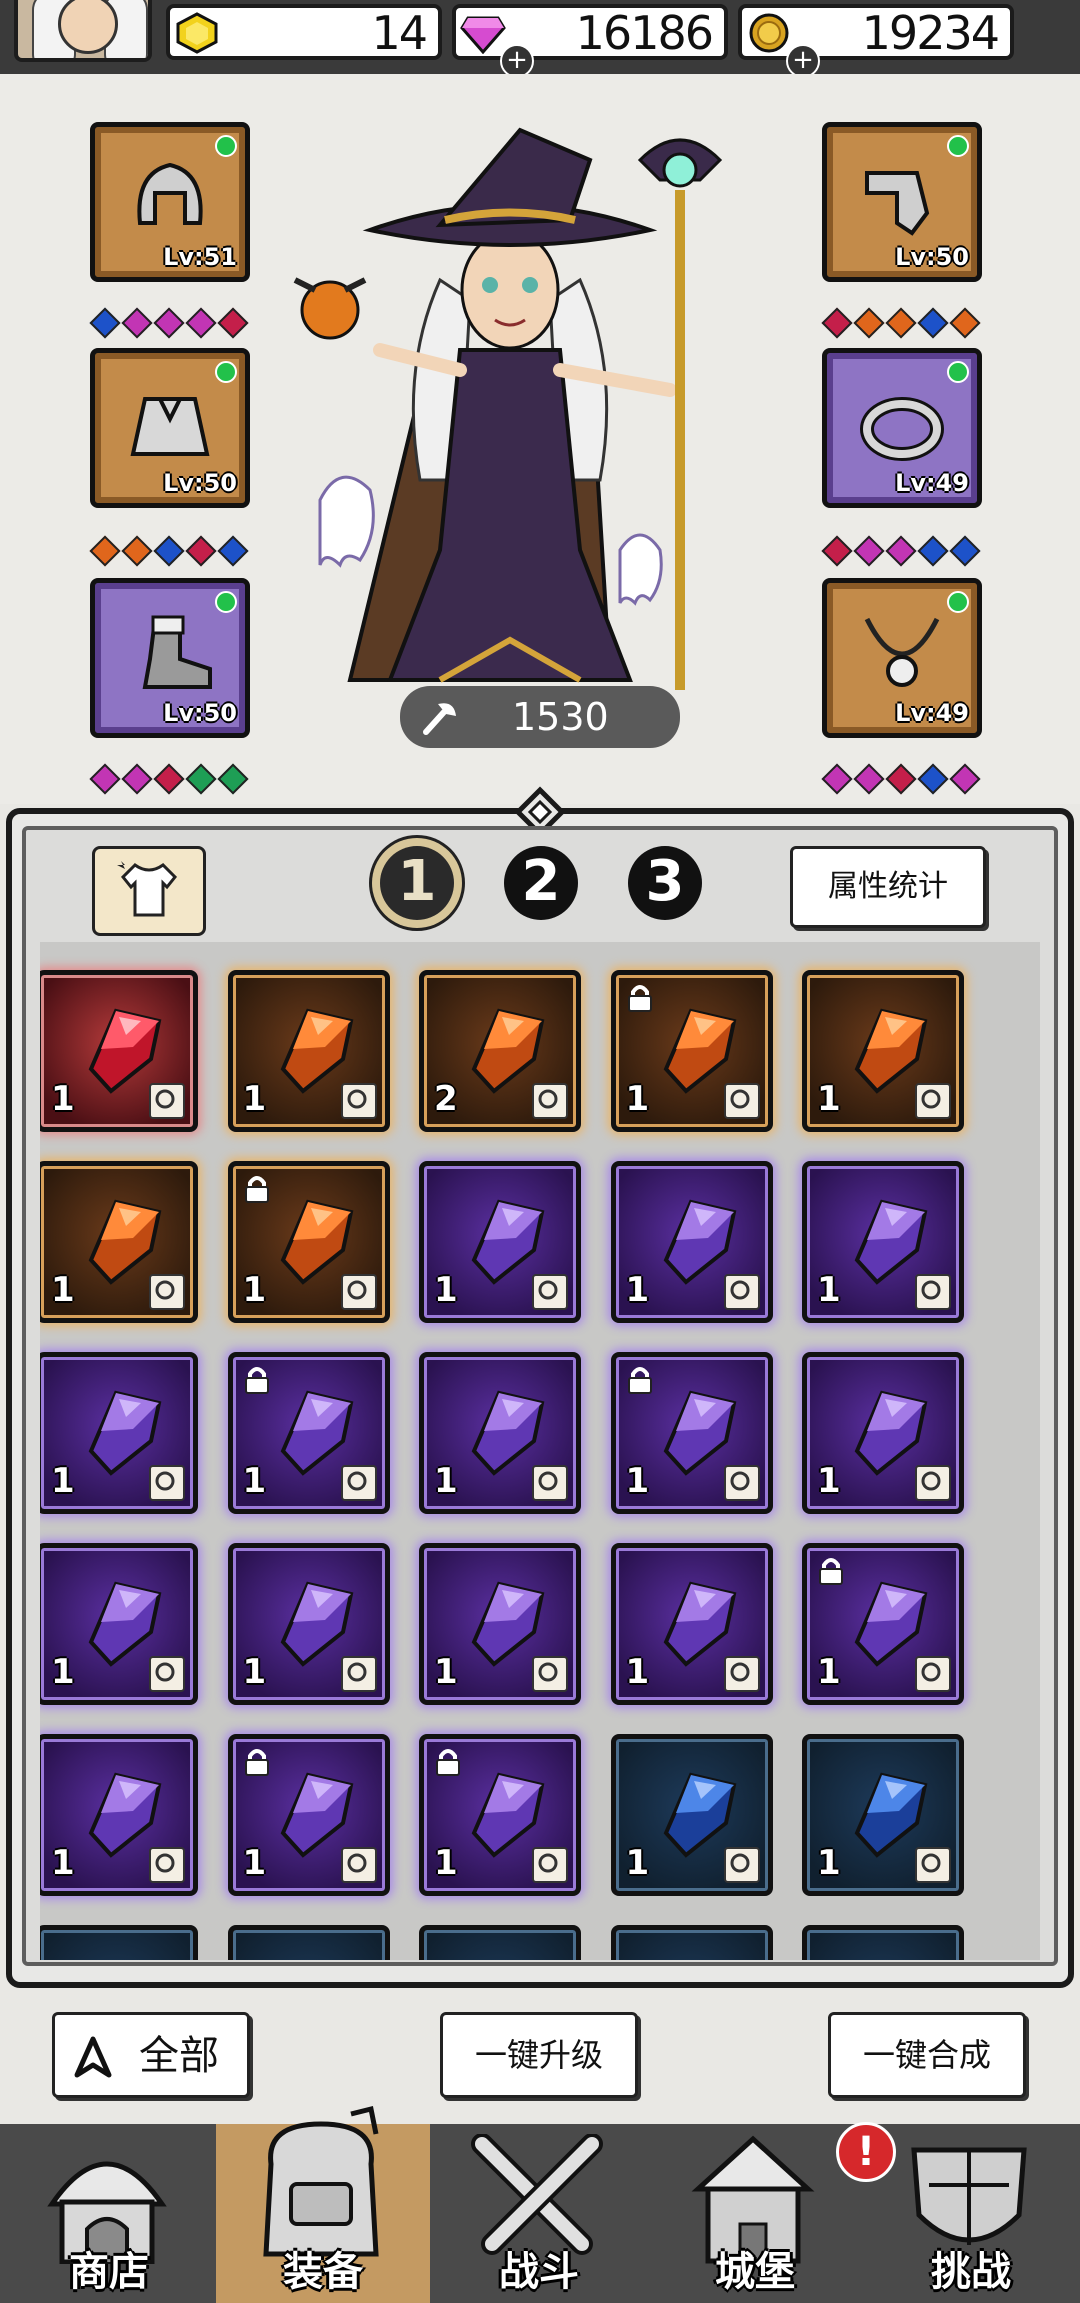  I want to click on equip-slot-boots: Lv:50, so click(170, 658).